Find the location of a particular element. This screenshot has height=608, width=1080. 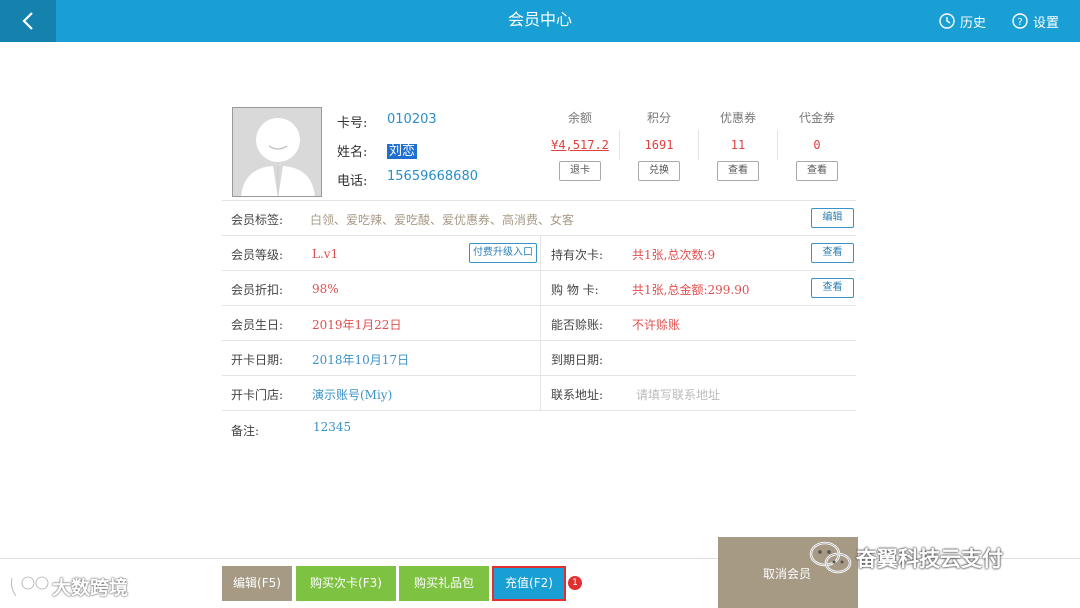

balance-value: ¥4,517.2 is located at coordinates (580, 145).